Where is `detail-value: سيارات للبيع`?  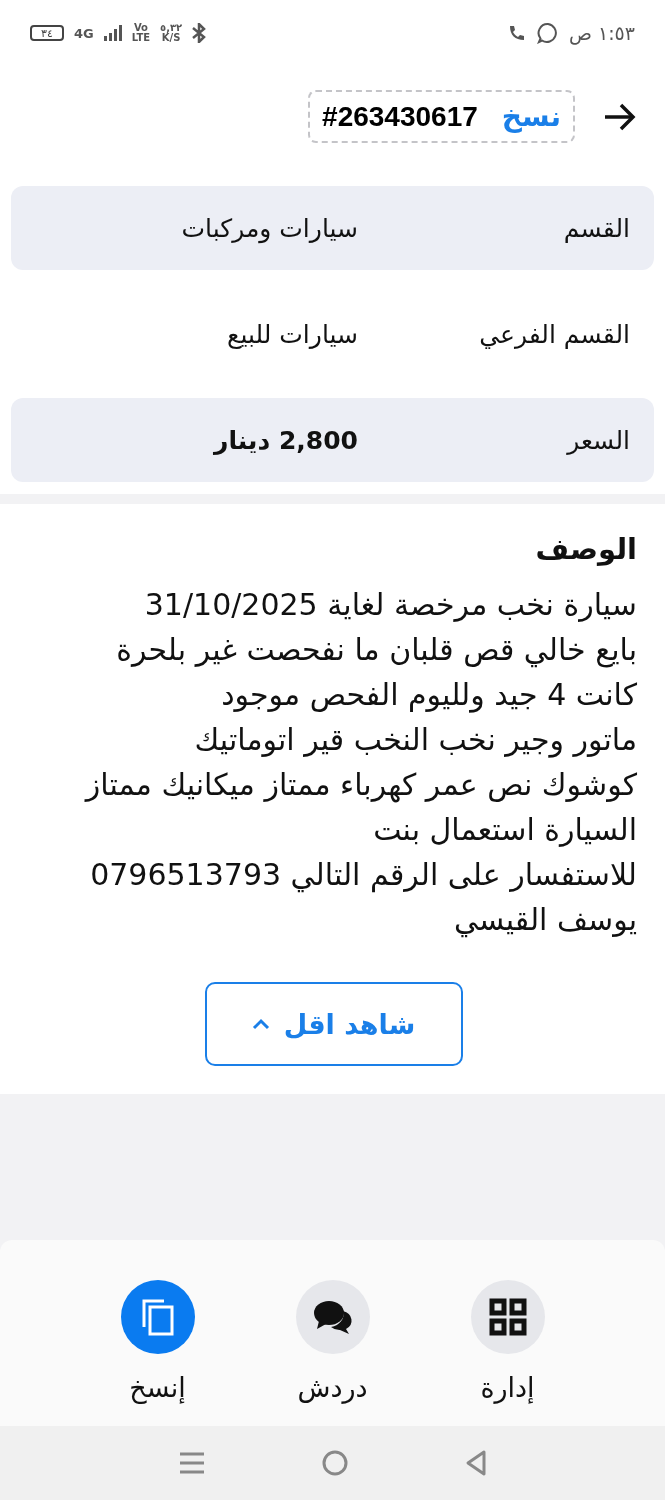
detail-value: سيارات للبيع is located at coordinates (292, 334).